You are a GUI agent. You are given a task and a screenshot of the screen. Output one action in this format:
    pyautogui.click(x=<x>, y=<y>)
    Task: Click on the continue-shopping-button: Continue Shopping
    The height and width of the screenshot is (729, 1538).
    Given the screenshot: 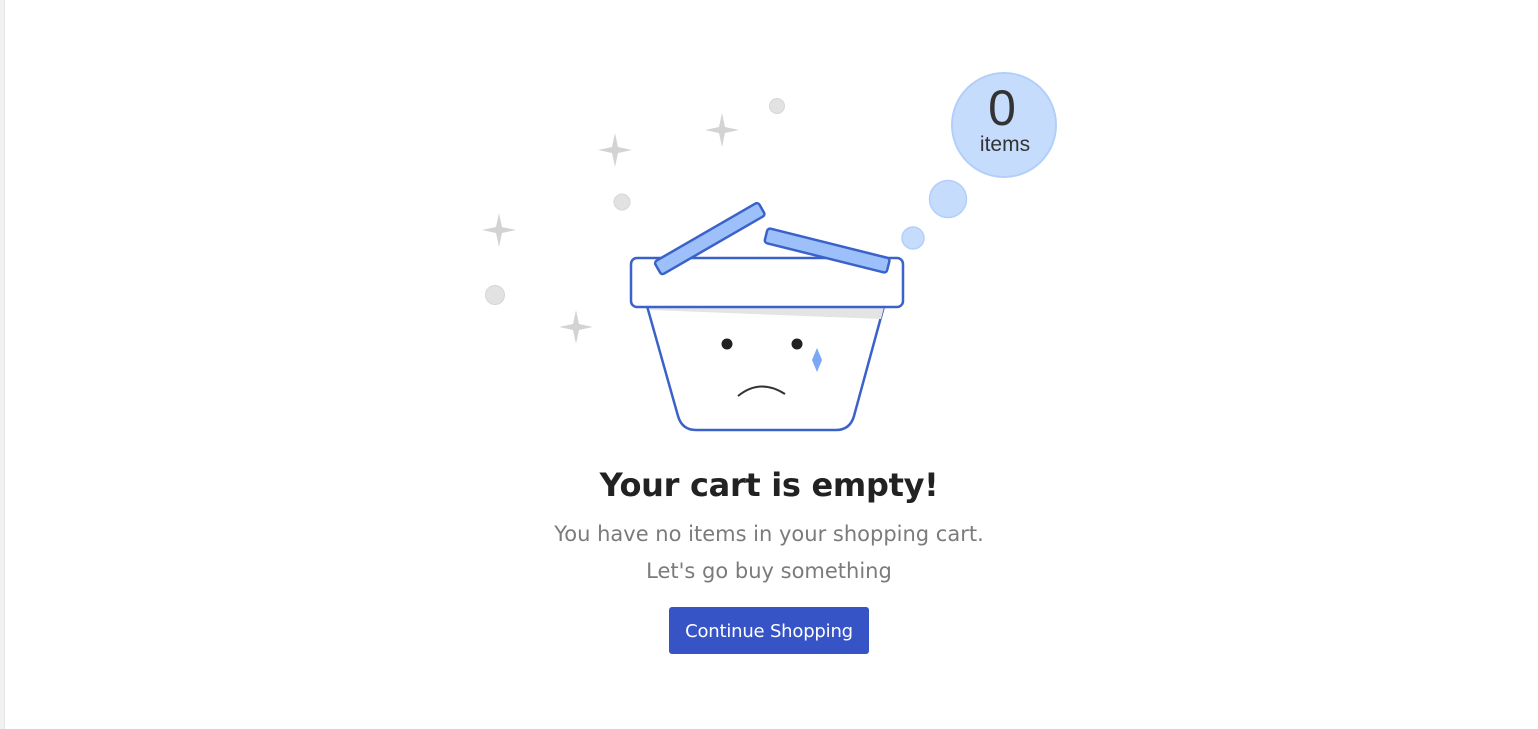 What is the action you would take?
    pyautogui.click(x=769, y=630)
    